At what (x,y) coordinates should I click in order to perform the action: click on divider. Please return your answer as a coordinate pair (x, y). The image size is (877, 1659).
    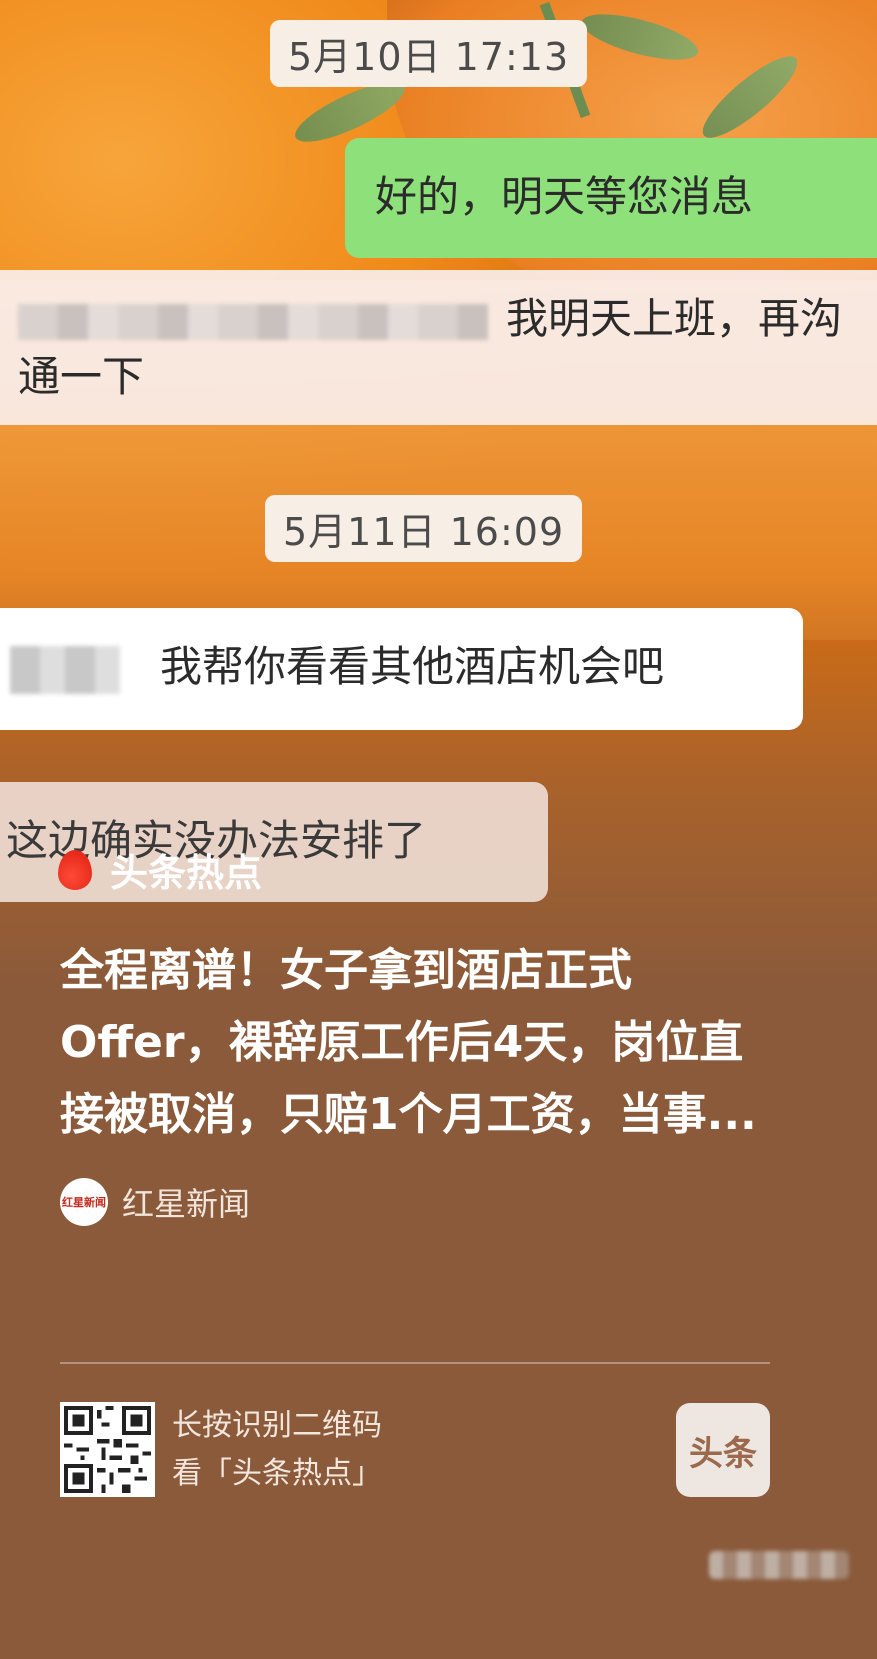
    Looking at the image, I should click on (415, 1363).